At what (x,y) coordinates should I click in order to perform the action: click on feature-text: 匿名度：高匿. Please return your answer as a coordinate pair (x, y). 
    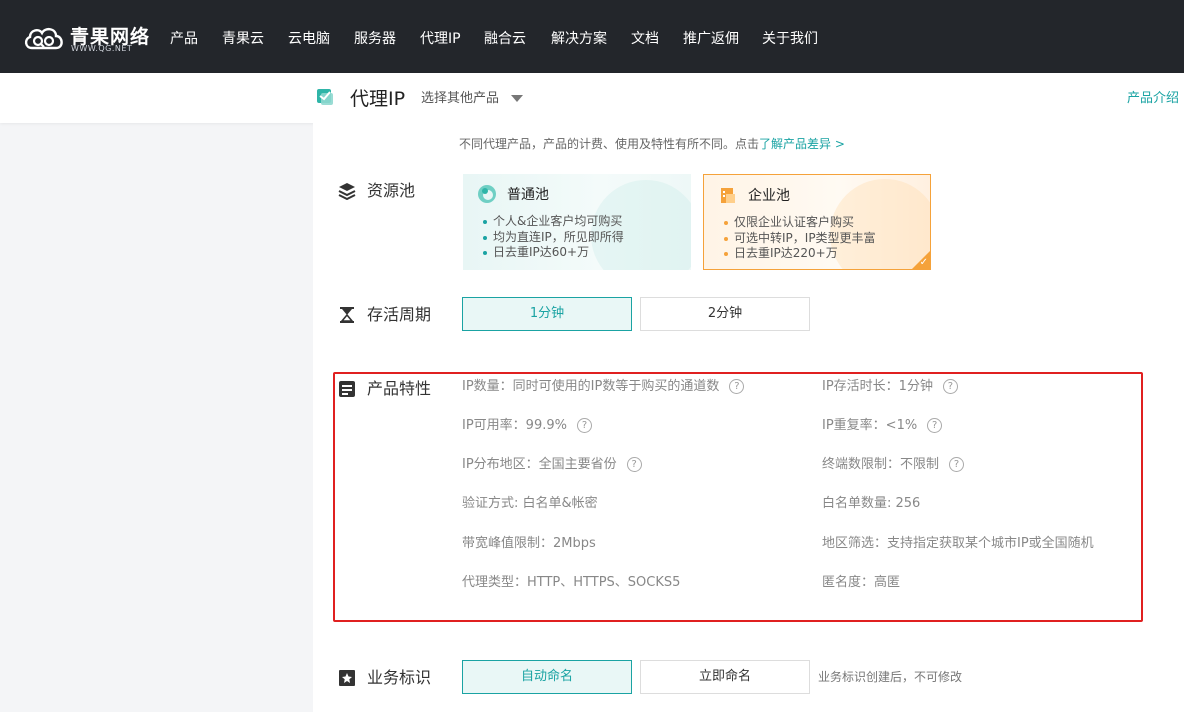
    Looking at the image, I should click on (861, 582).